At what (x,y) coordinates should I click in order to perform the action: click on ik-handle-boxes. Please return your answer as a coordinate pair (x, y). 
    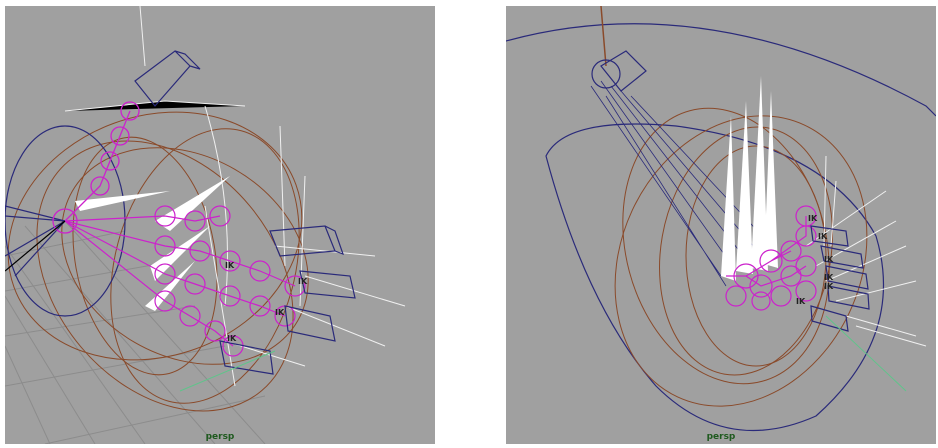
    Looking at the image, I should click on (840, 278).